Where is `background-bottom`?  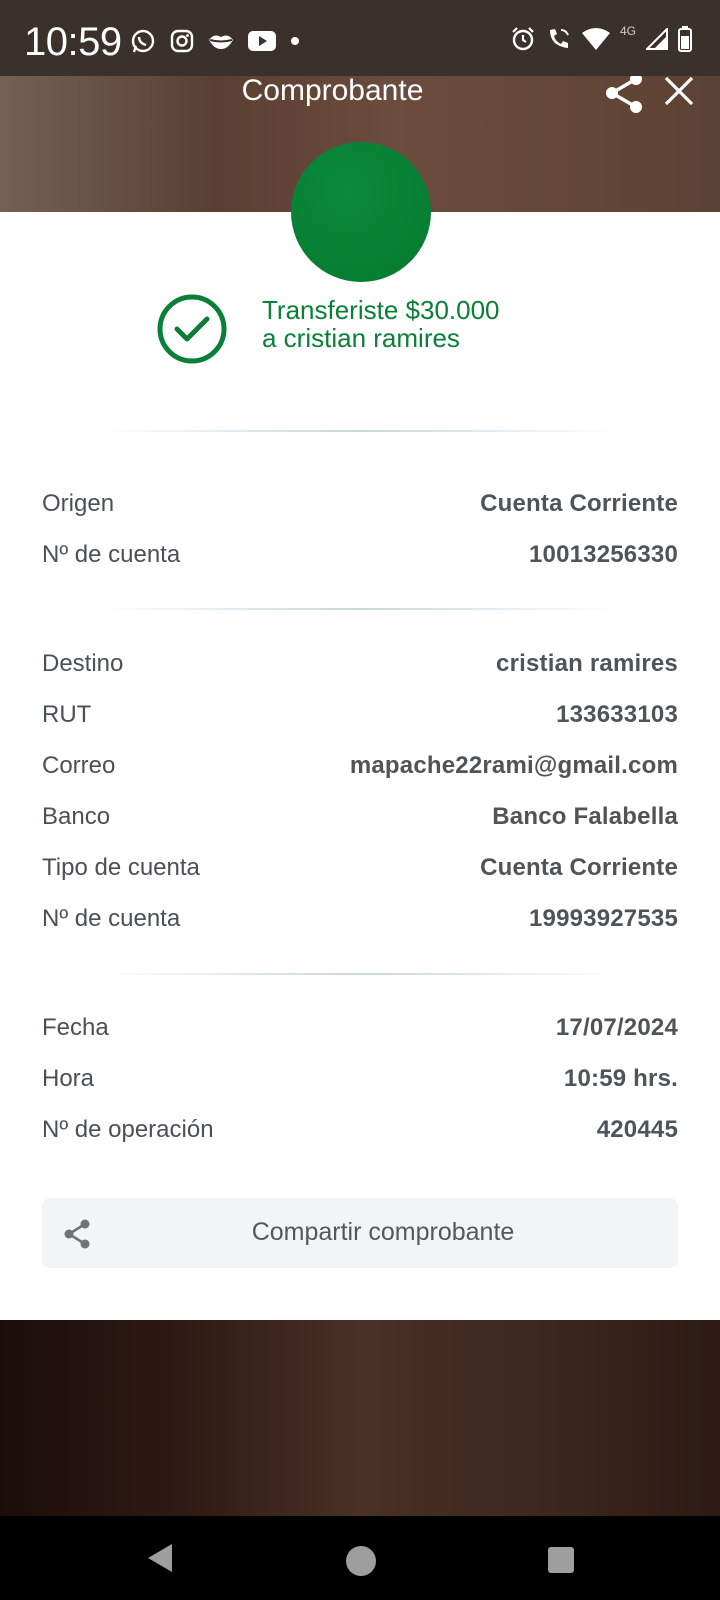 background-bottom is located at coordinates (360, 1418).